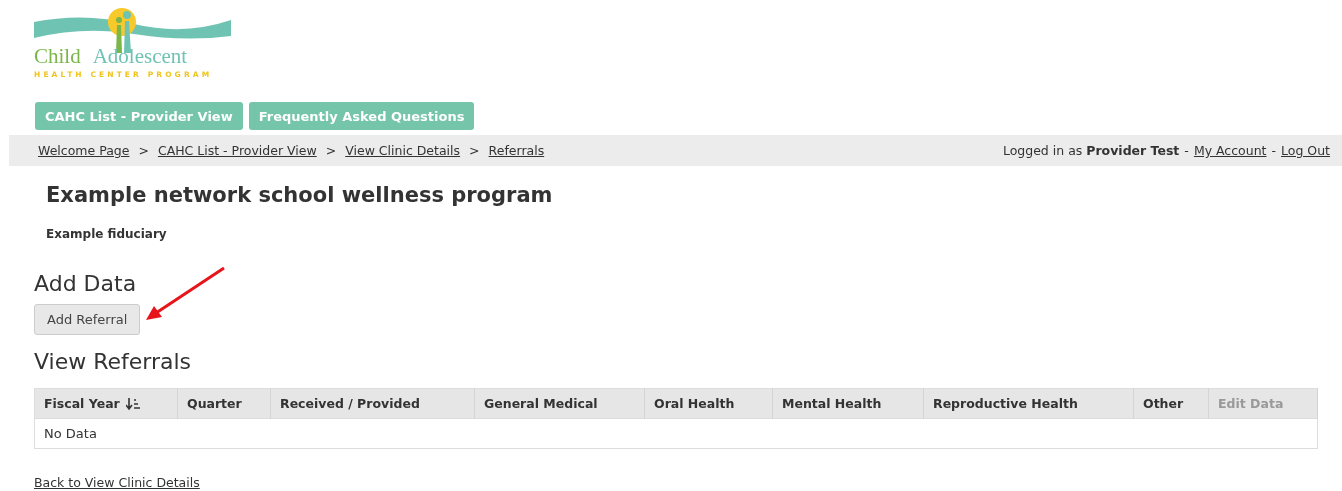 Image resolution: width=1342 pixels, height=491 pixels. I want to click on page-title: Example network school wellness program, so click(300, 195).